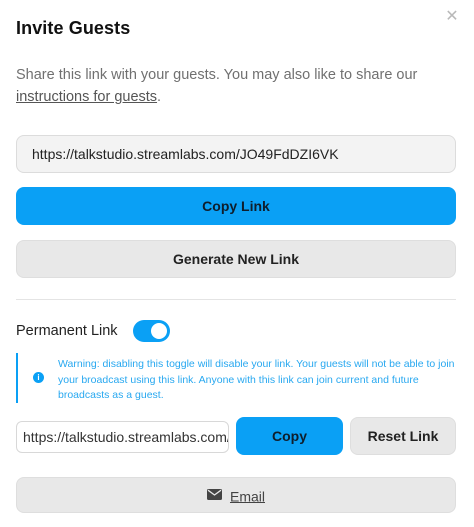  What do you see at coordinates (236, 206) in the screenshot?
I see `copy-link-button: Copy Link` at bounding box center [236, 206].